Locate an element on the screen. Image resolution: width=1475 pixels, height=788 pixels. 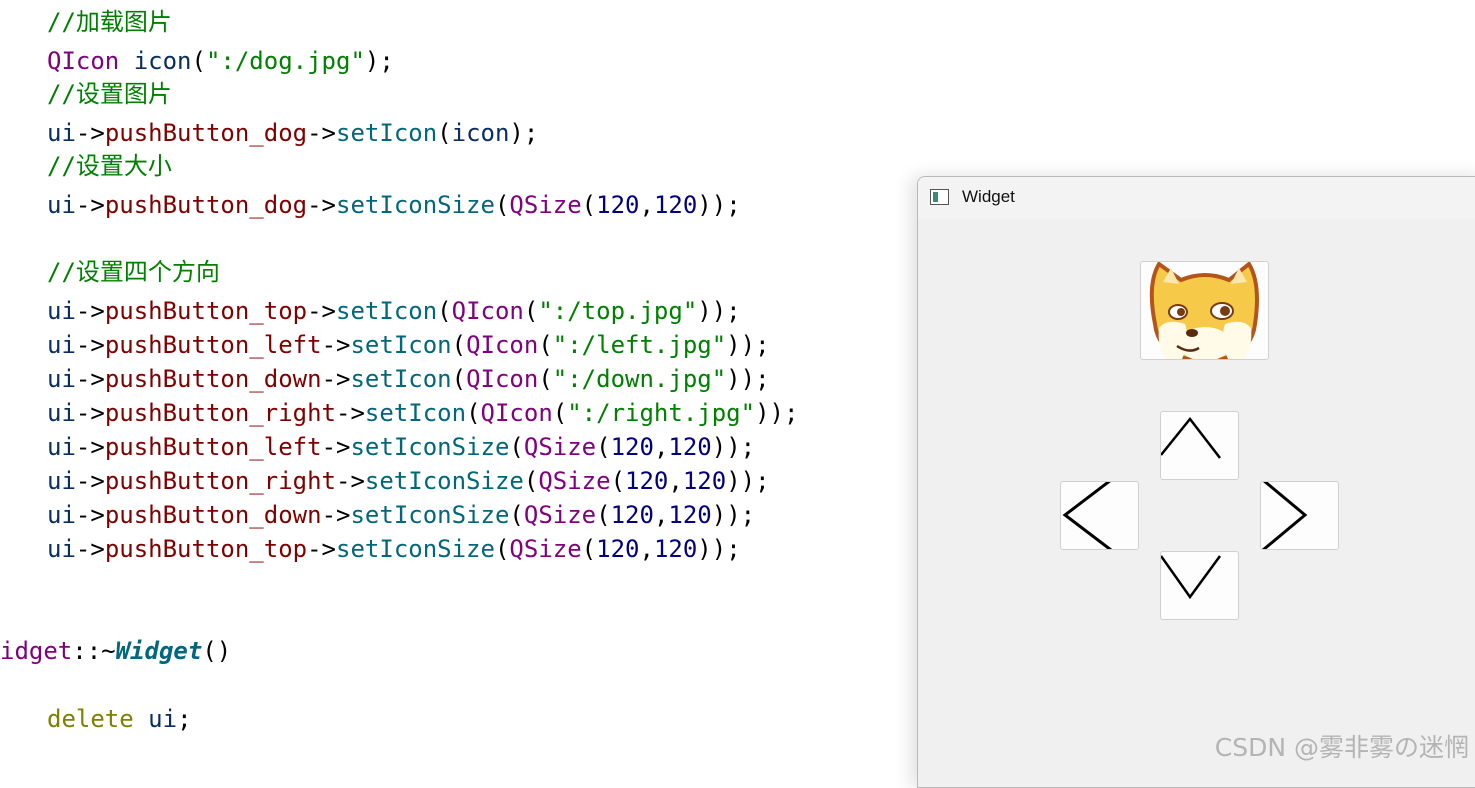
down-button is located at coordinates (1199, 585).